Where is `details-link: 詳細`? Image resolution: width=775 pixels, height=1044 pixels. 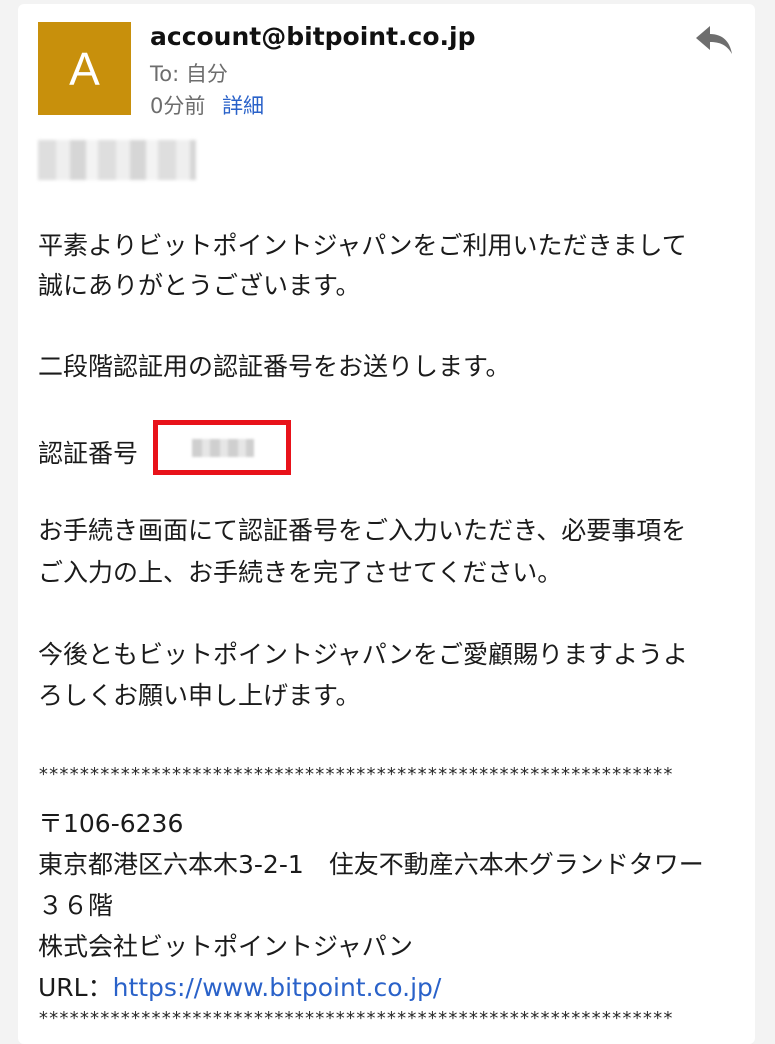
details-link: 詳細 is located at coordinates (243, 106).